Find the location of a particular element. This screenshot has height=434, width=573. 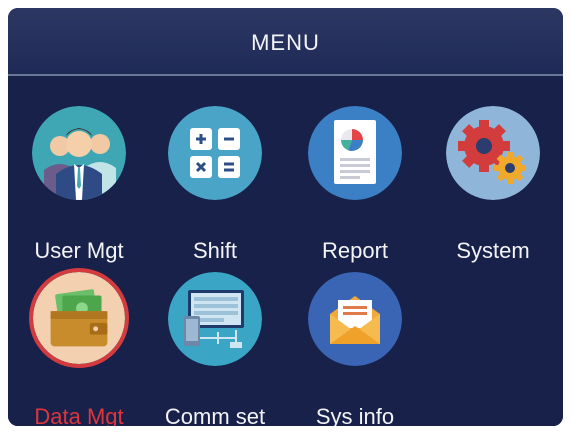

report-icon is located at coordinates (355, 153).